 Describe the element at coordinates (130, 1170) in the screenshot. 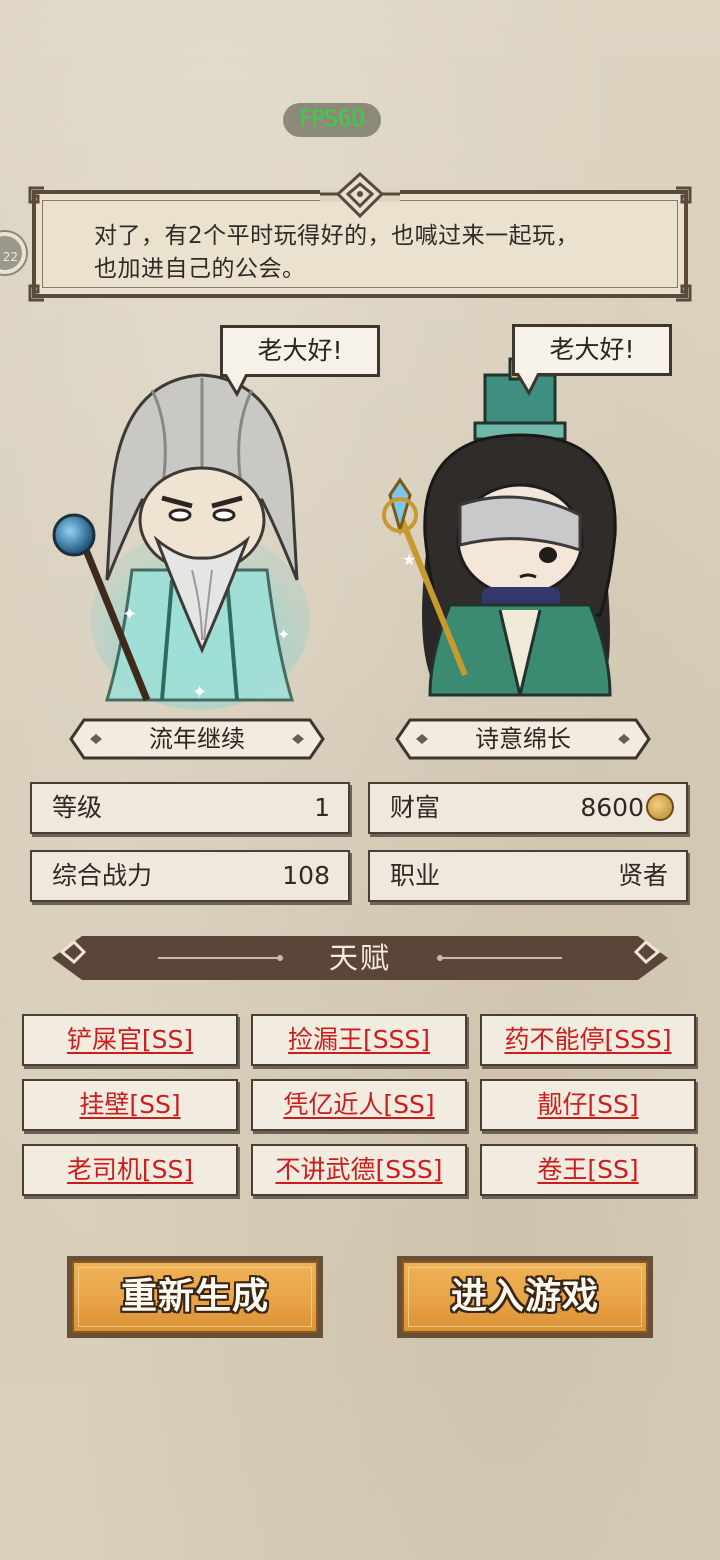

I see `talent-item: 老司机[SS]` at that location.